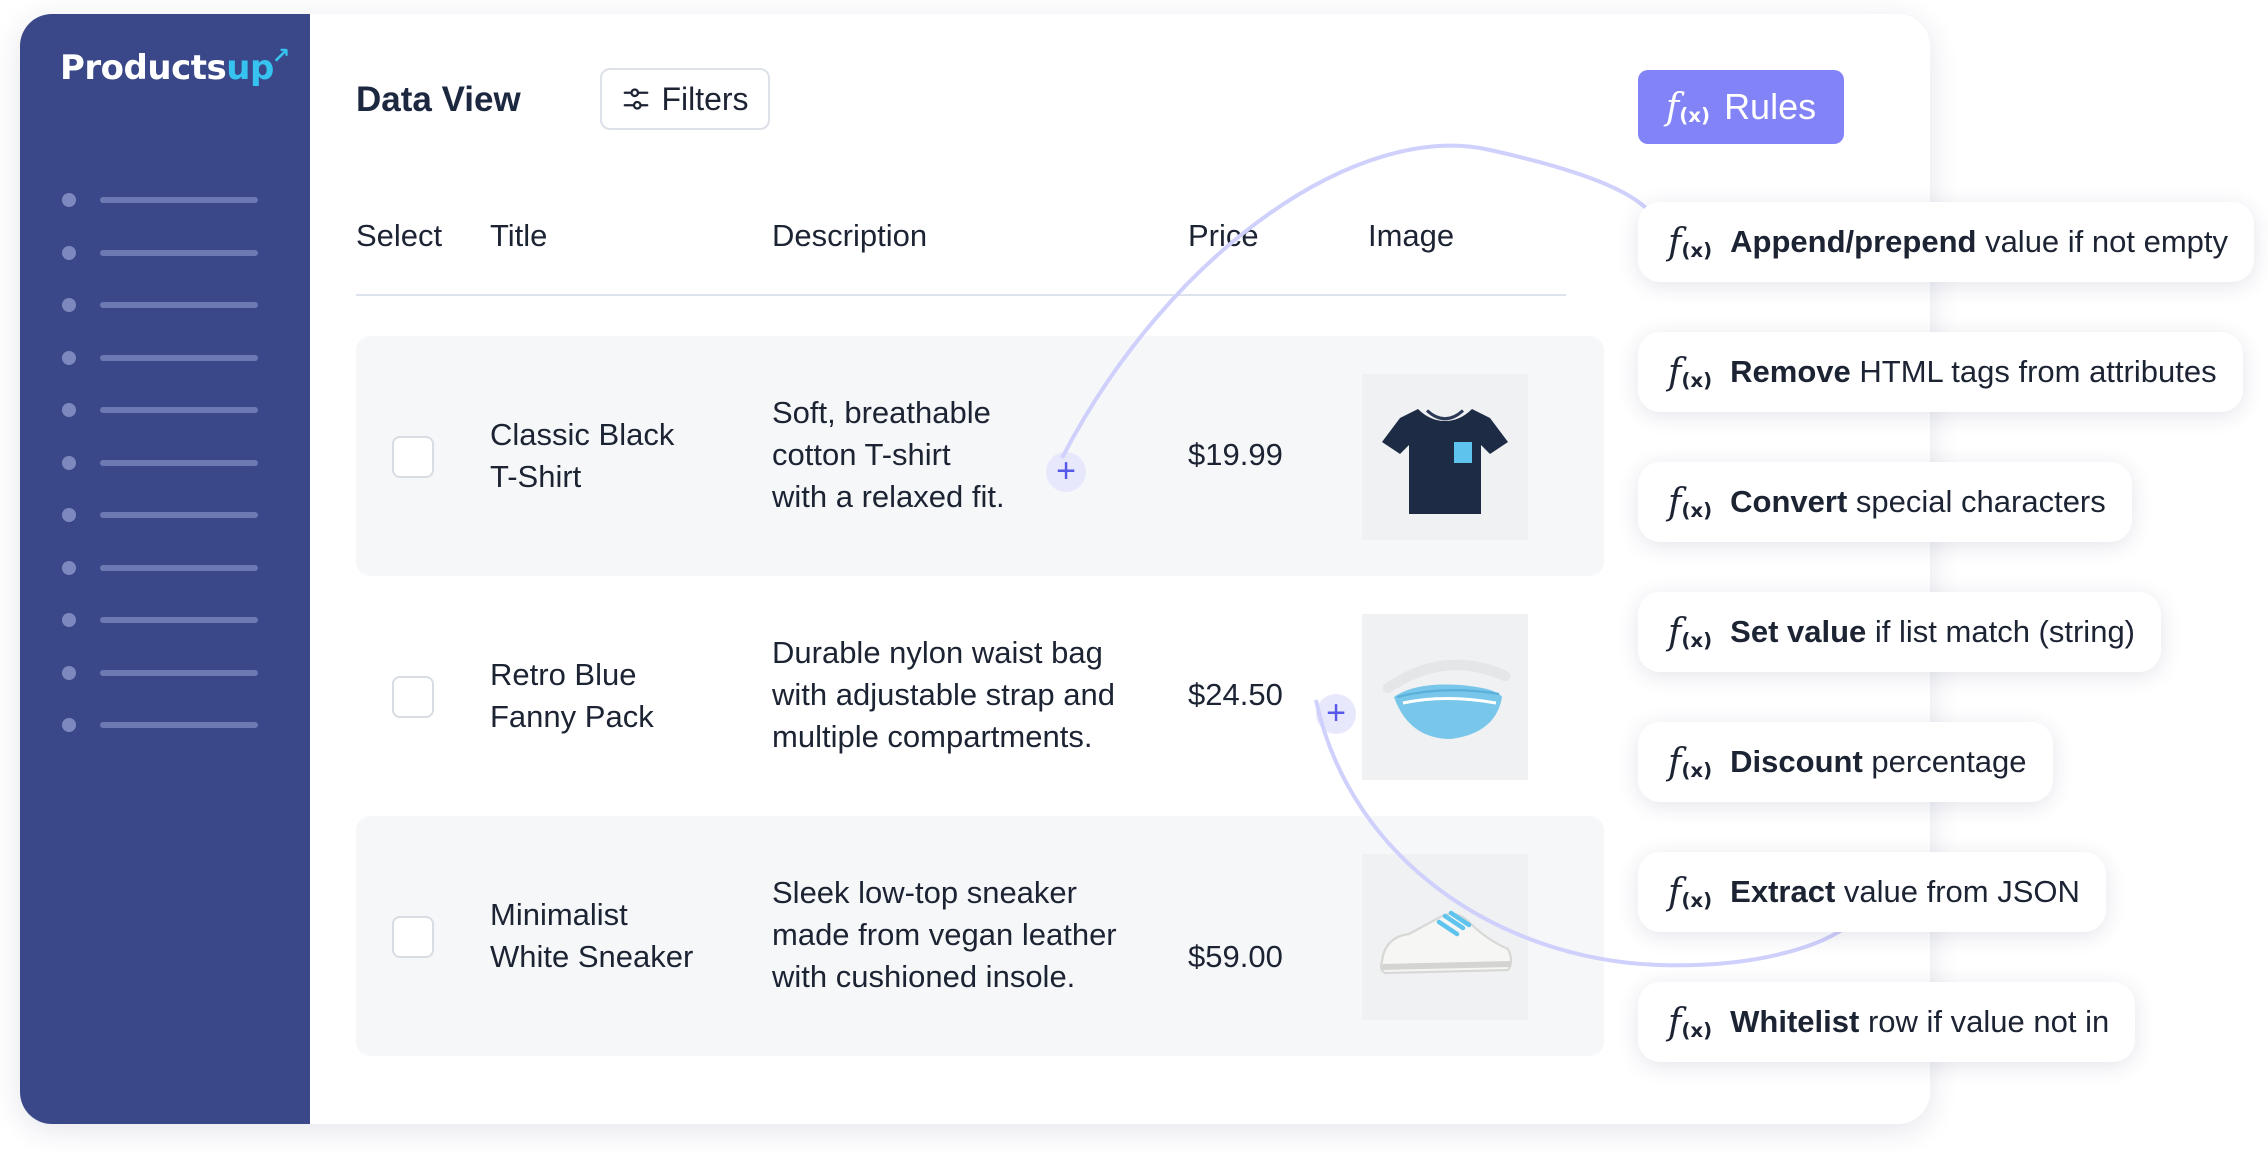 This screenshot has width=2268, height=1153. I want to click on page-title: Data View, so click(438, 99).